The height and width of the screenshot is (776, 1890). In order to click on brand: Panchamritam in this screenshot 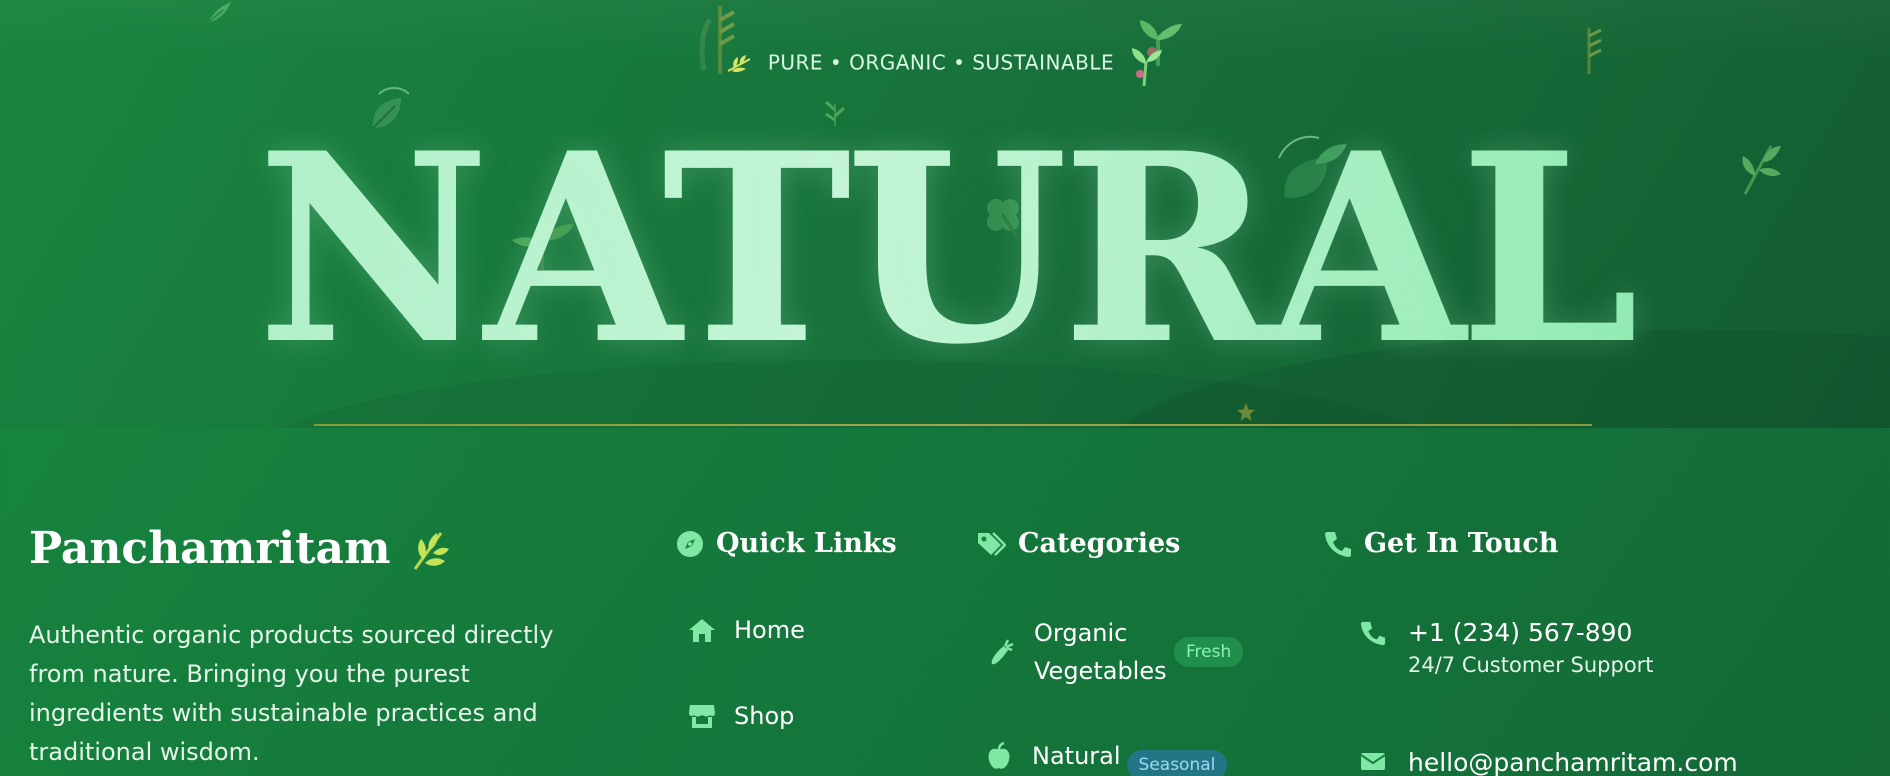, I will do `click(239, 548)`.